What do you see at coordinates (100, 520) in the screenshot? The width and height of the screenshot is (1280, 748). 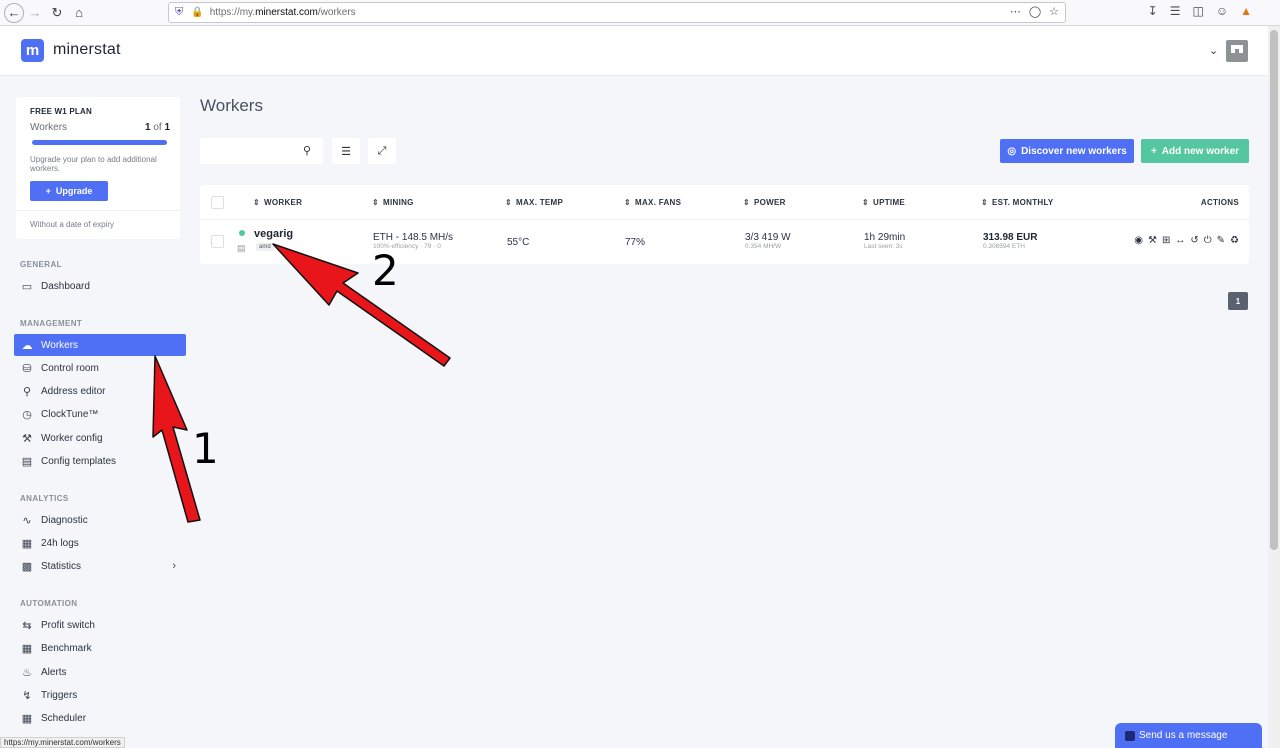 I see `sidebar-item-diagnostic: ∿ Diagnostic` at bounding box center [100, 520].